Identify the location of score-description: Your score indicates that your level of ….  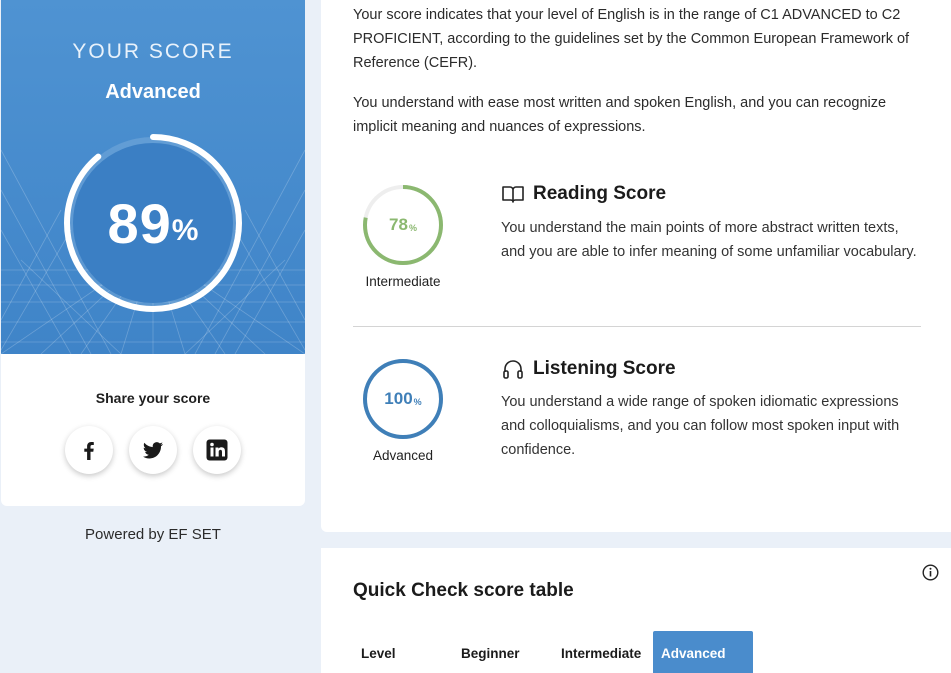
(643, 71).